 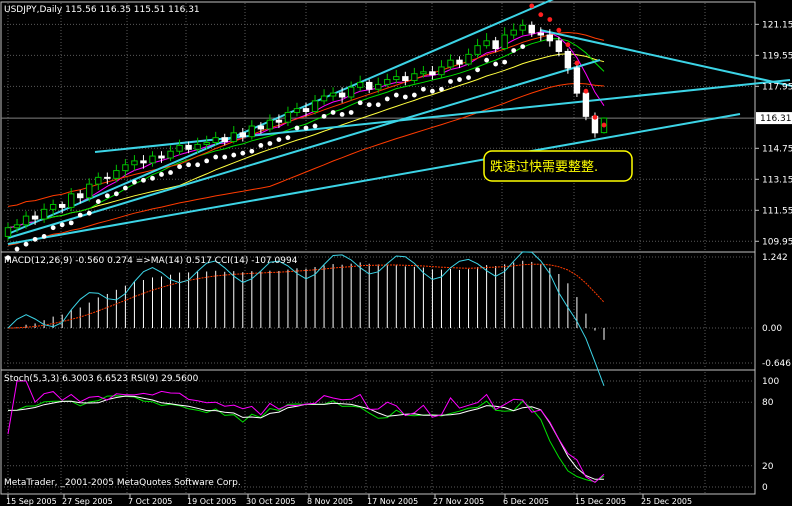 I want to click on date-tick-label: 25 Dec 2005, so click(x=666, y=501).